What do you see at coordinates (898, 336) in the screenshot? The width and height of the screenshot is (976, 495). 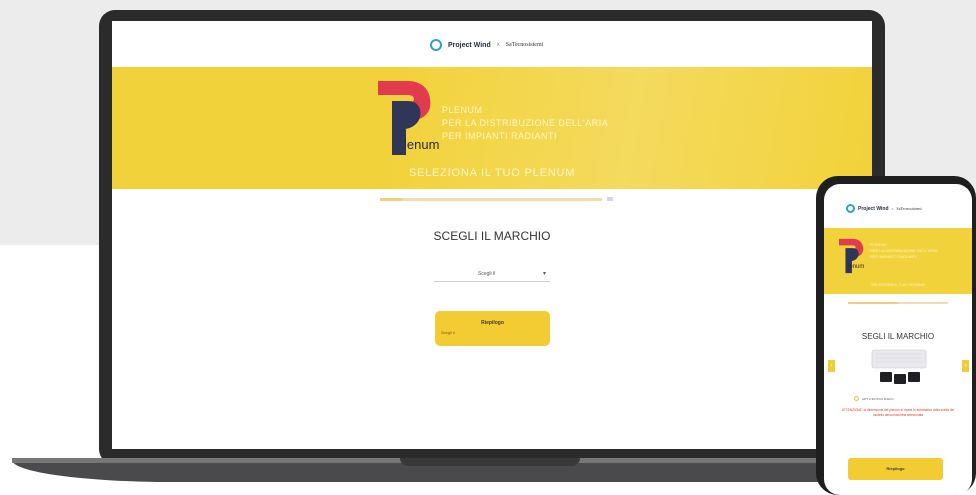 I see `mobile-step-title: SEGLI IL MARCHIO` at bounding box center [898, 336].